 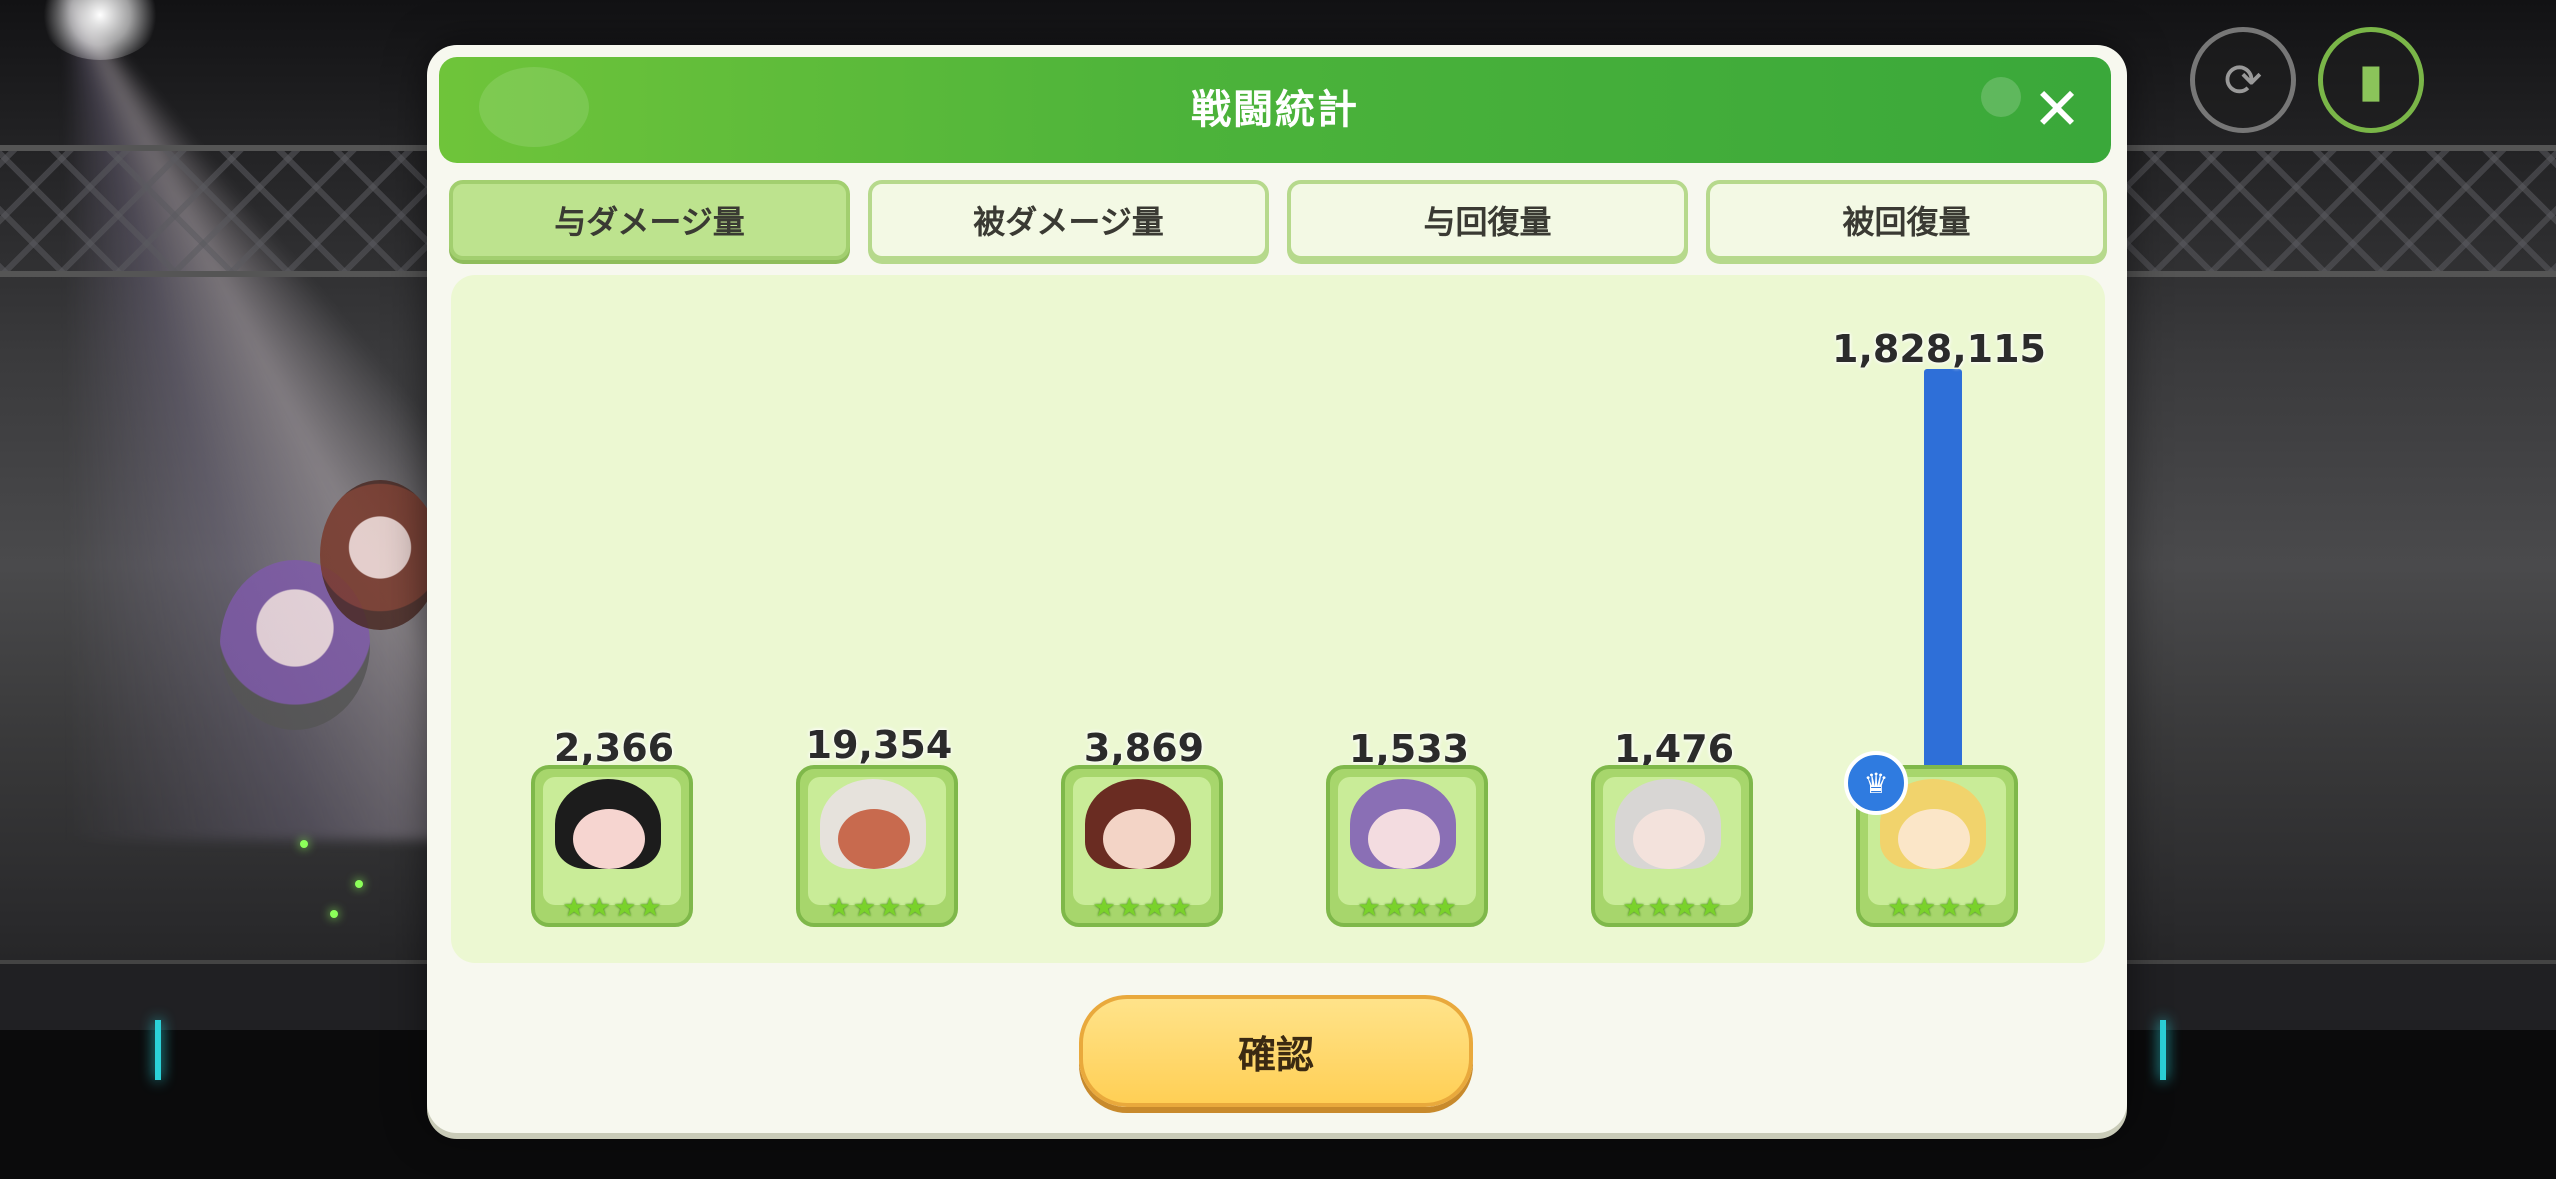 What do you see at coordinates (1876, 783) in the screenshot?
I see `leader-badge-icon: ♛` at bounding box center [1876, 783].